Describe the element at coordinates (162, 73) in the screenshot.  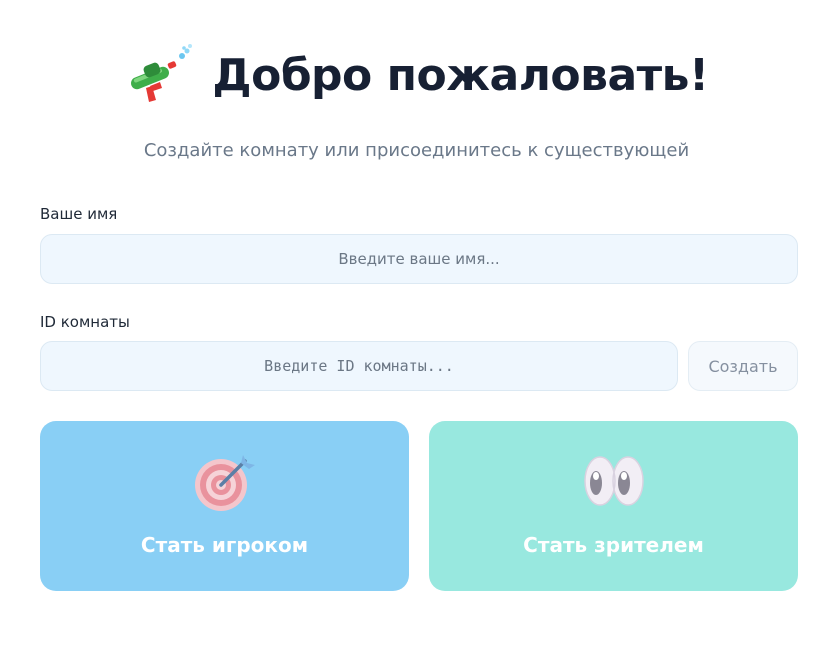
I see `water-gun-icon` at that location.